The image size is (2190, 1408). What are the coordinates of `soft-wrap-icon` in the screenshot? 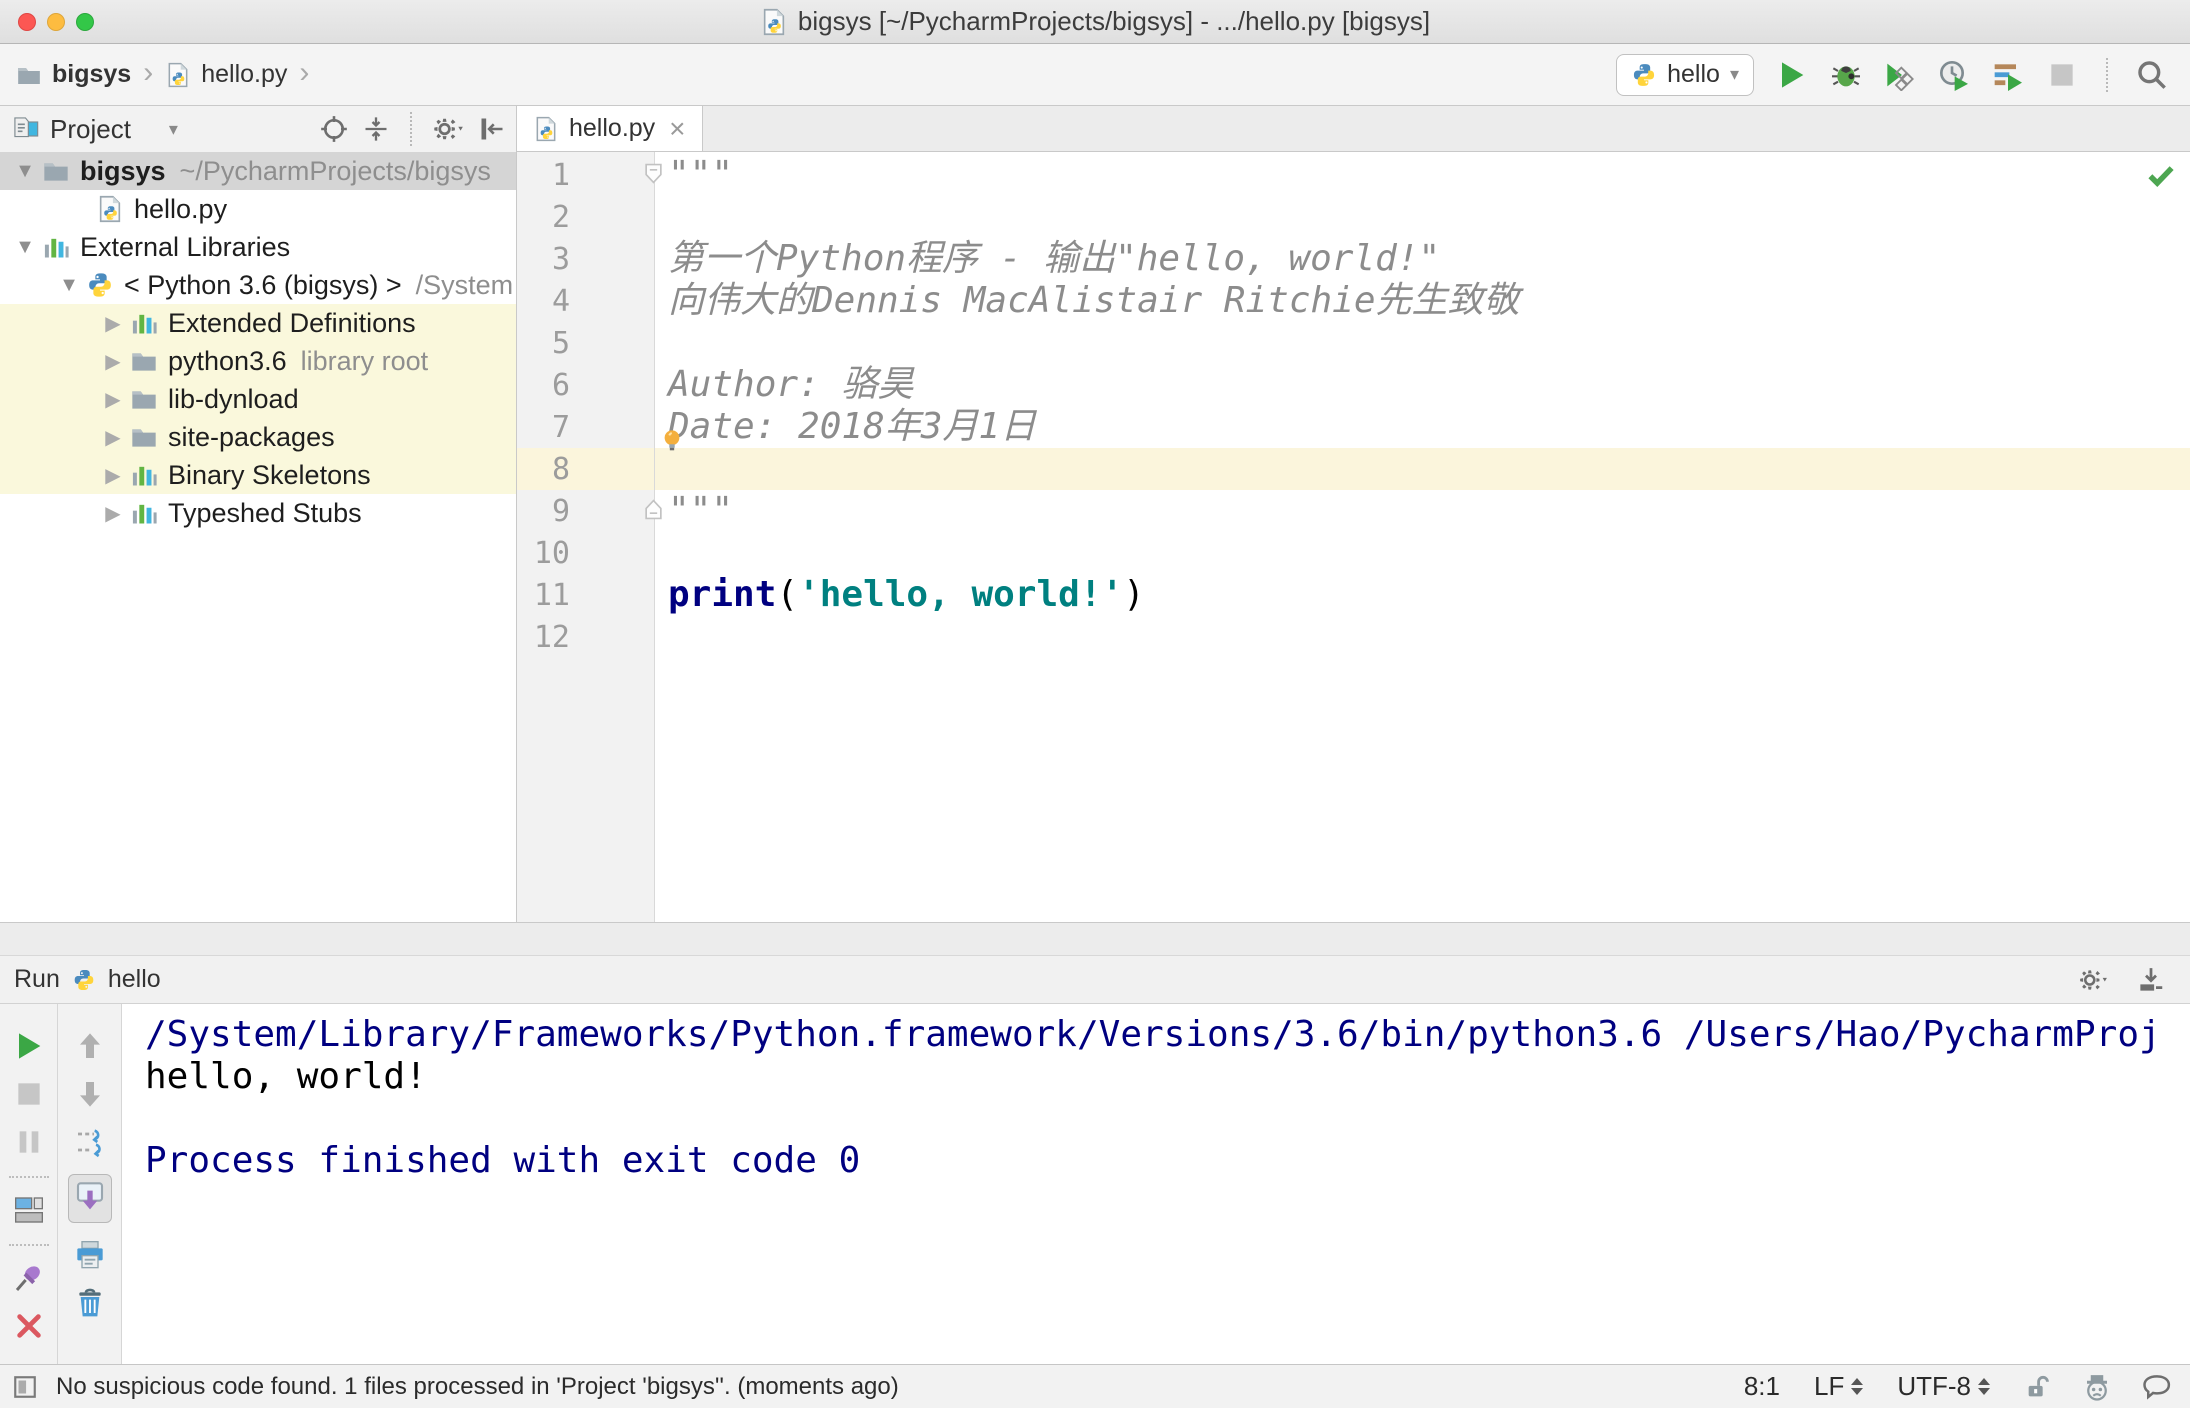 It's located at (90, 1142).